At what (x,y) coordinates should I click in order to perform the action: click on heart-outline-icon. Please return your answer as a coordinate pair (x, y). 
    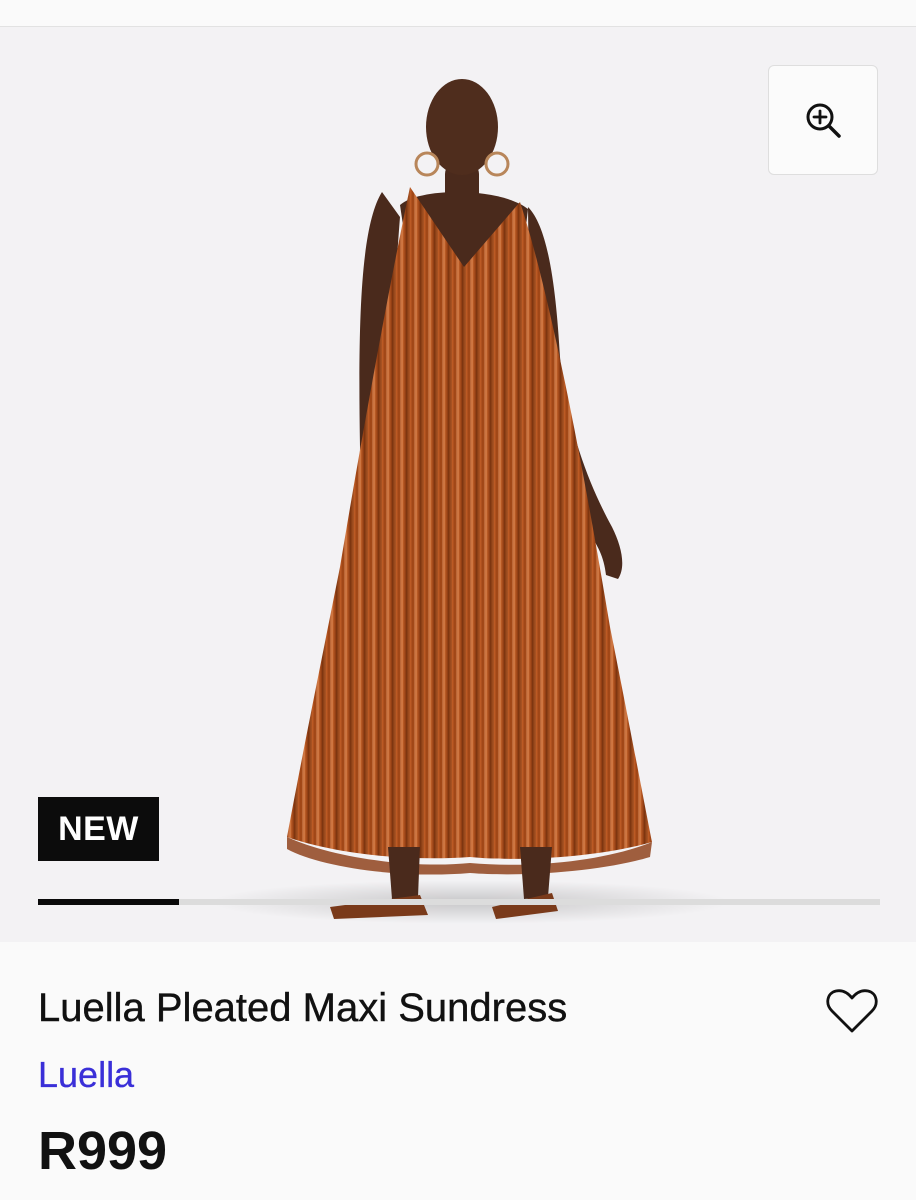
    Looking at the image, I should click on (852, 1011).